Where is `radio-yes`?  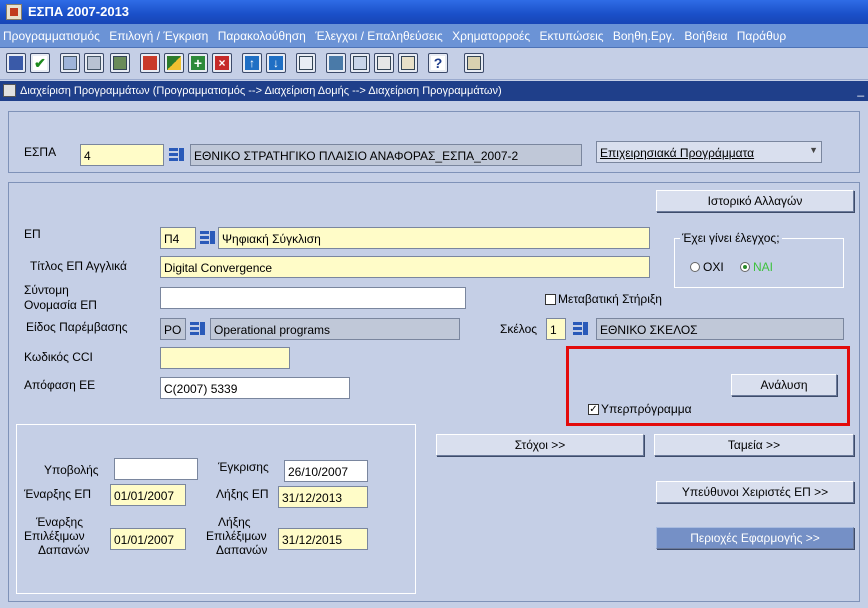
radio-yes is located at coordinates (745, 267).